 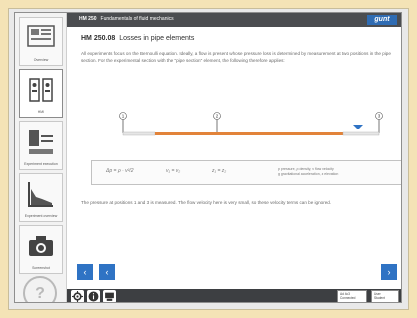 I want to click on first-page-button: ‹, so click(x=85, y=272).